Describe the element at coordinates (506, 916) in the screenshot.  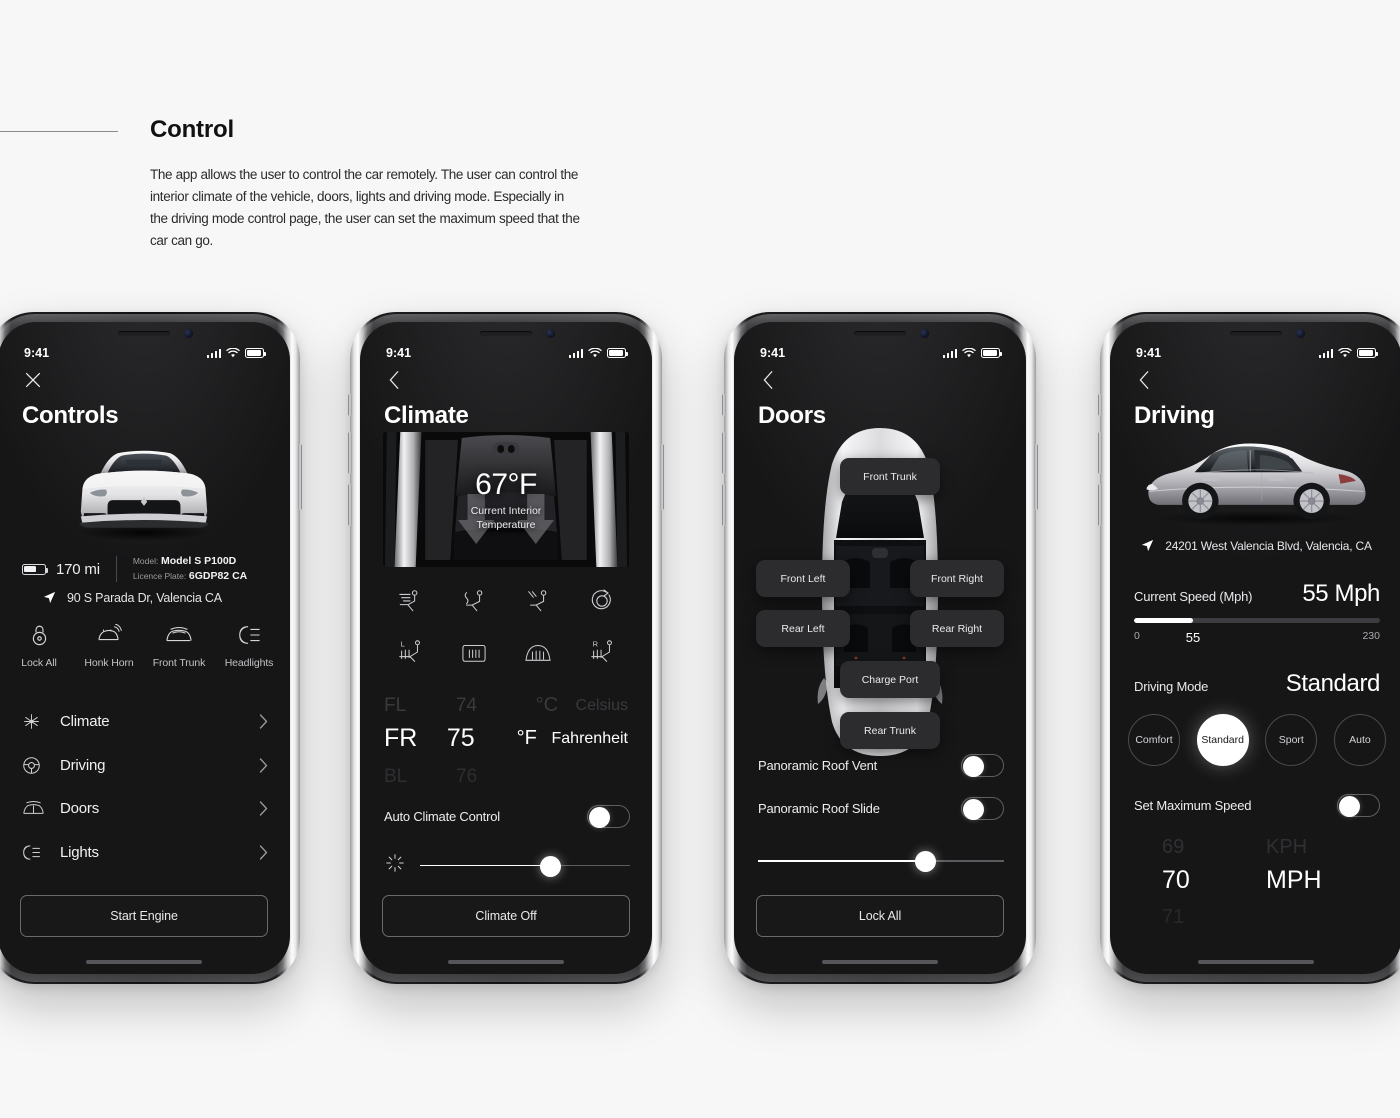
I see `climate-off-button: Climate Off` at that location.